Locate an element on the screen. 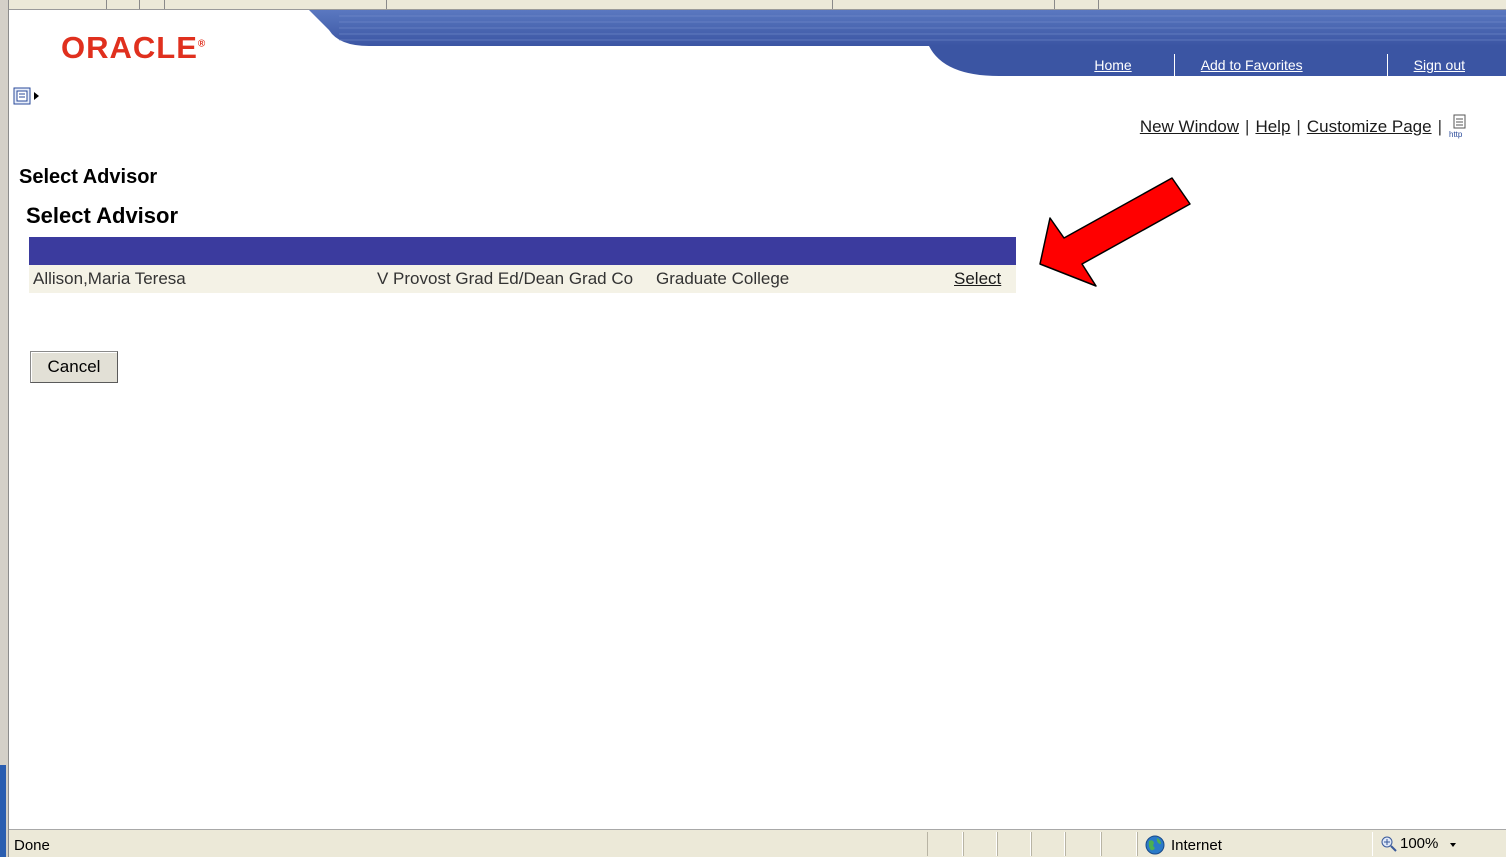 The image size is (1506, 857). advisor-name: Allison,Maria Teresa is located at coordinates (109, 278).